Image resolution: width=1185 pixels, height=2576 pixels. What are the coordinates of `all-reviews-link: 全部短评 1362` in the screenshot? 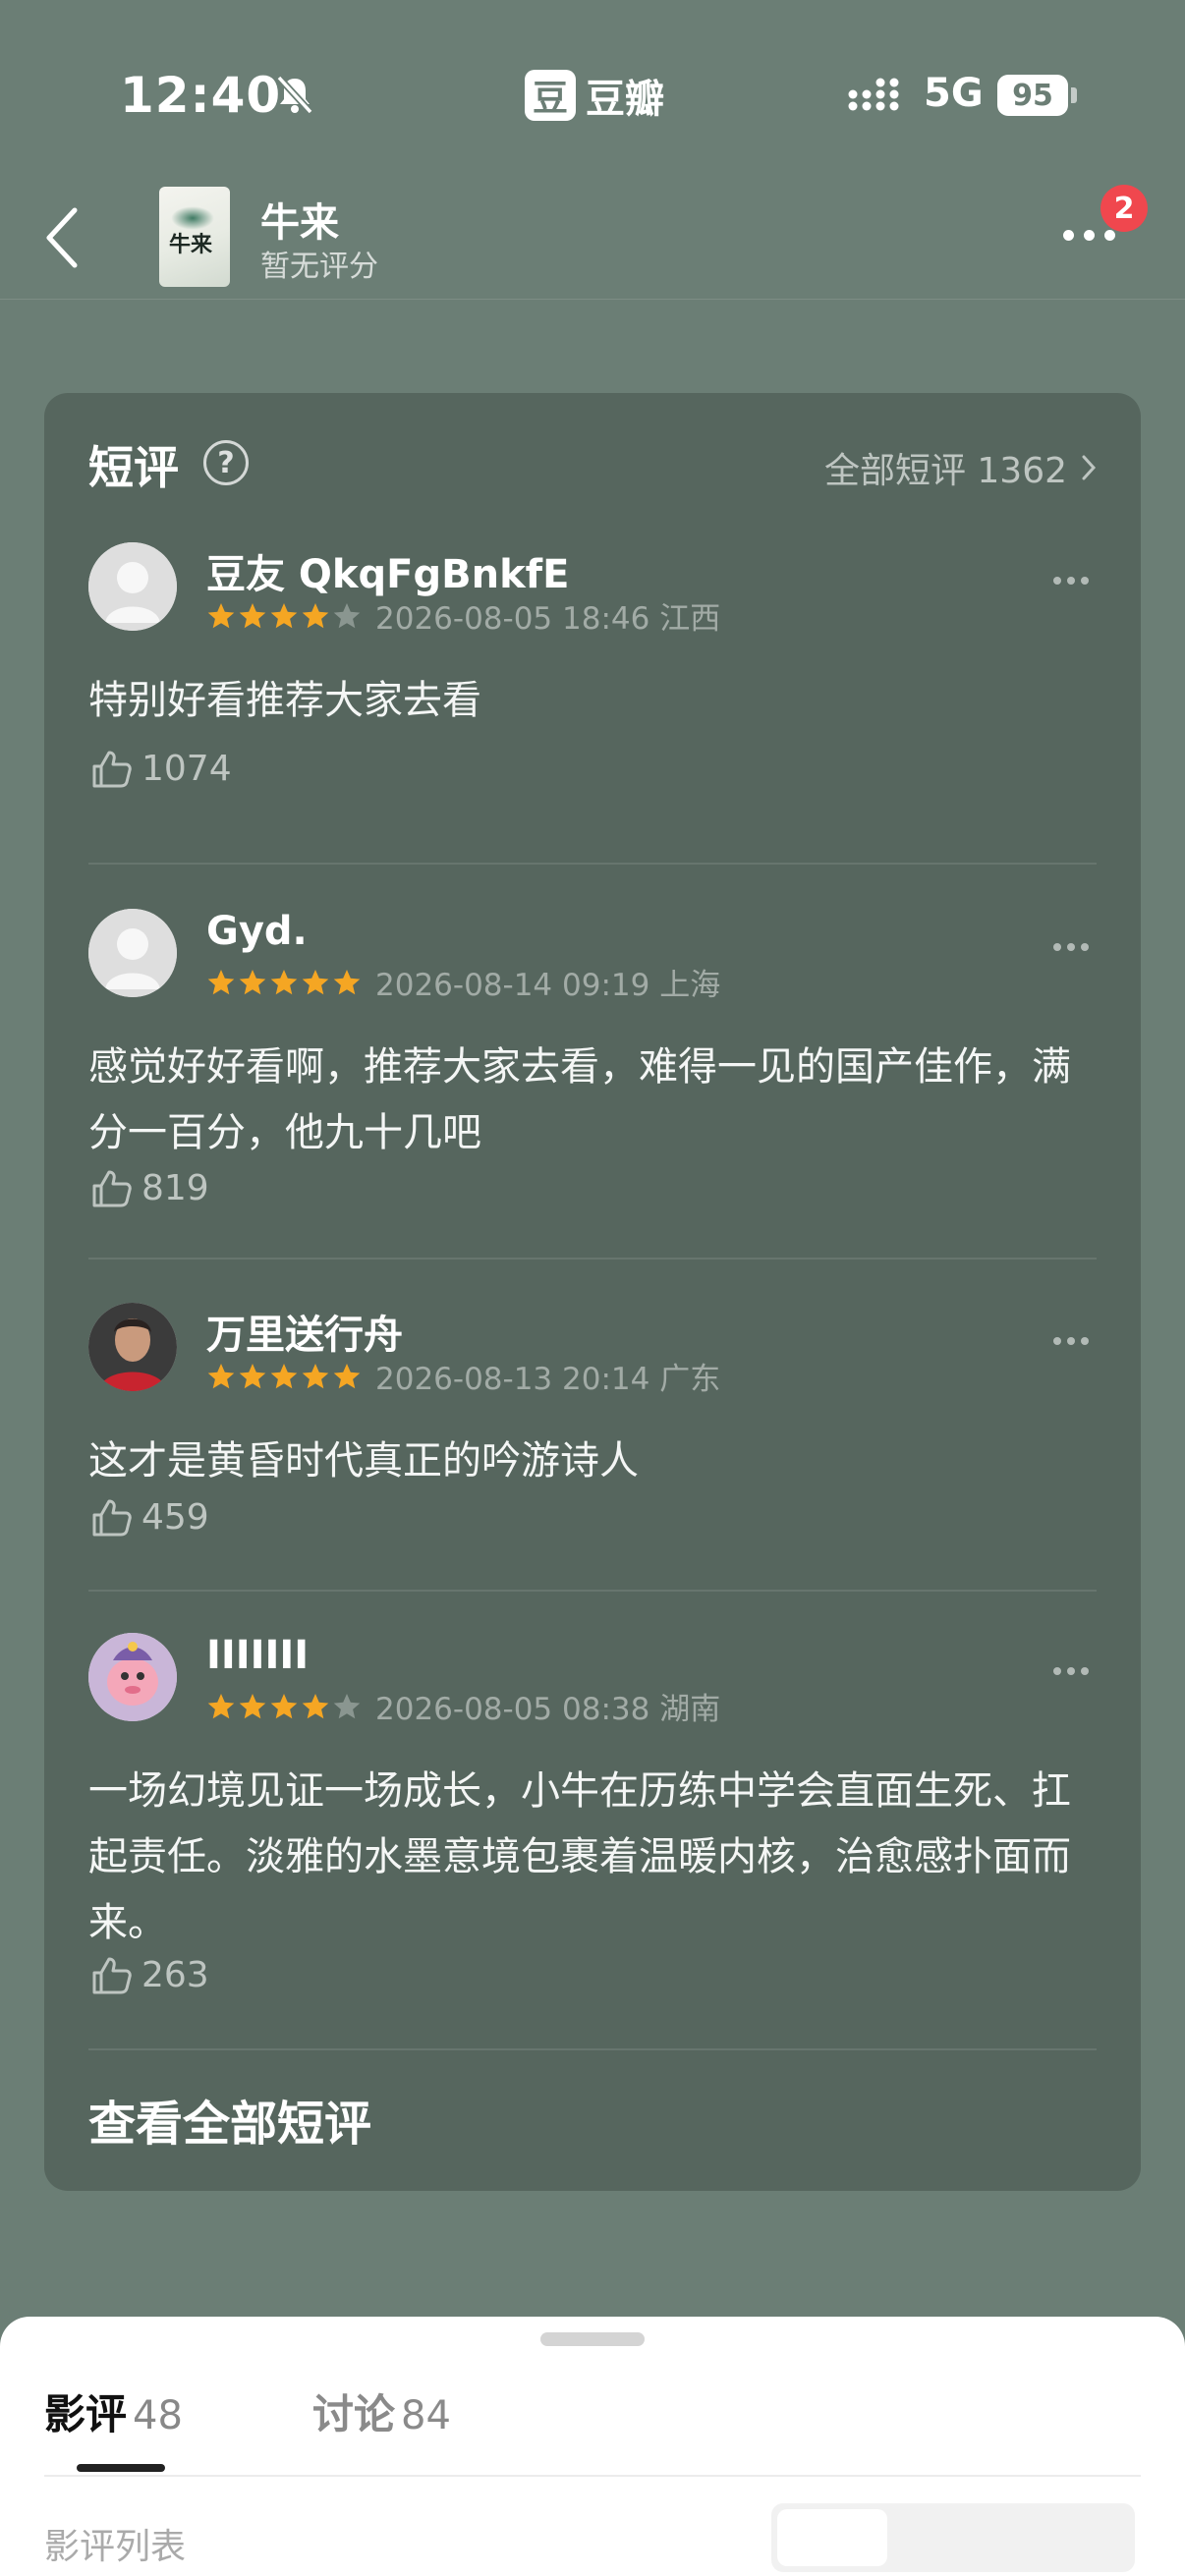 It's located at (961, 467).